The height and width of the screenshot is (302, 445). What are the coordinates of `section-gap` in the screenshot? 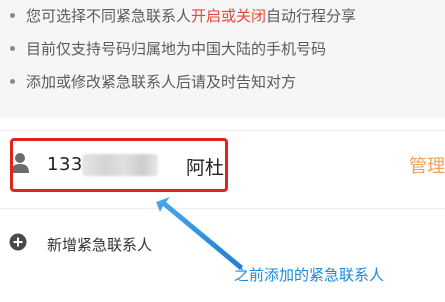 It's located at (222, 124).